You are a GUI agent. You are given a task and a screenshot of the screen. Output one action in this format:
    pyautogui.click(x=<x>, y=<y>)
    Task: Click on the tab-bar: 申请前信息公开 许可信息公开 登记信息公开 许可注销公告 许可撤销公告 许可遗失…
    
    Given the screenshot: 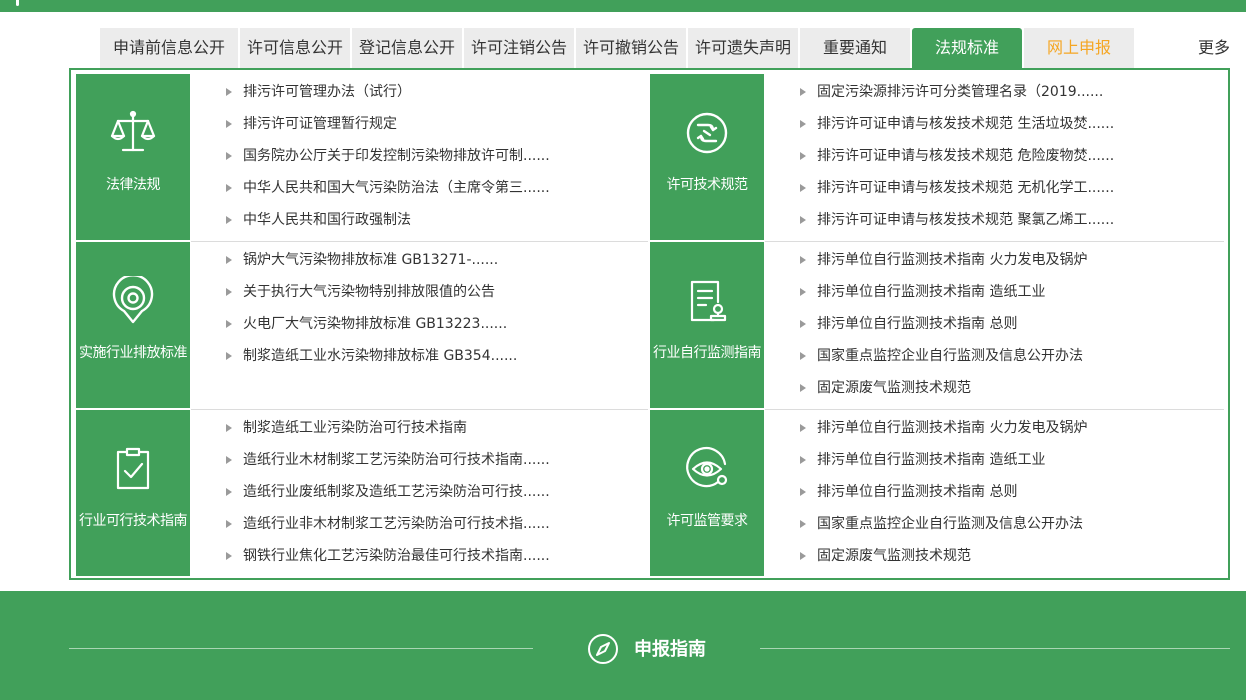 What is the action you would take?
    pyautogui.click(x=618, y=48)
    